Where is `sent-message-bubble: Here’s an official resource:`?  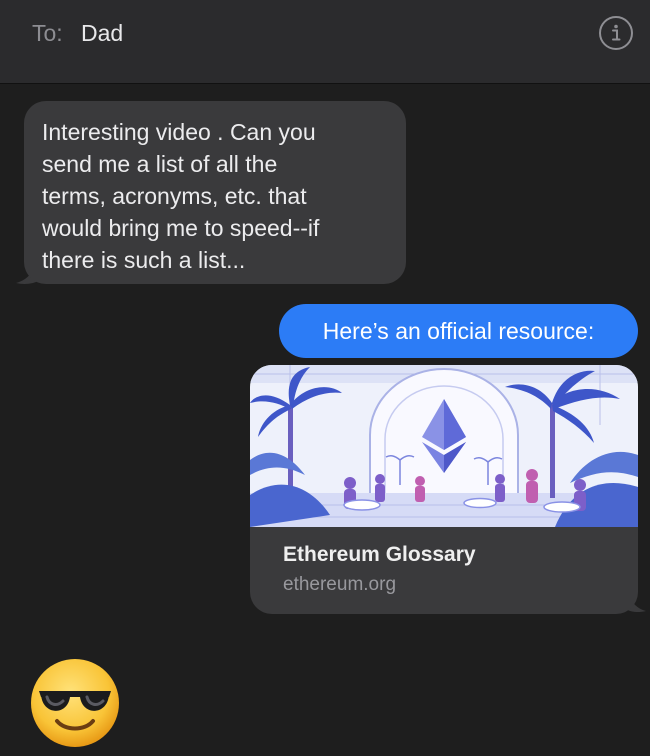 sent-message-bubble: Here’s an official resource: is located at coordinates (458, 331).